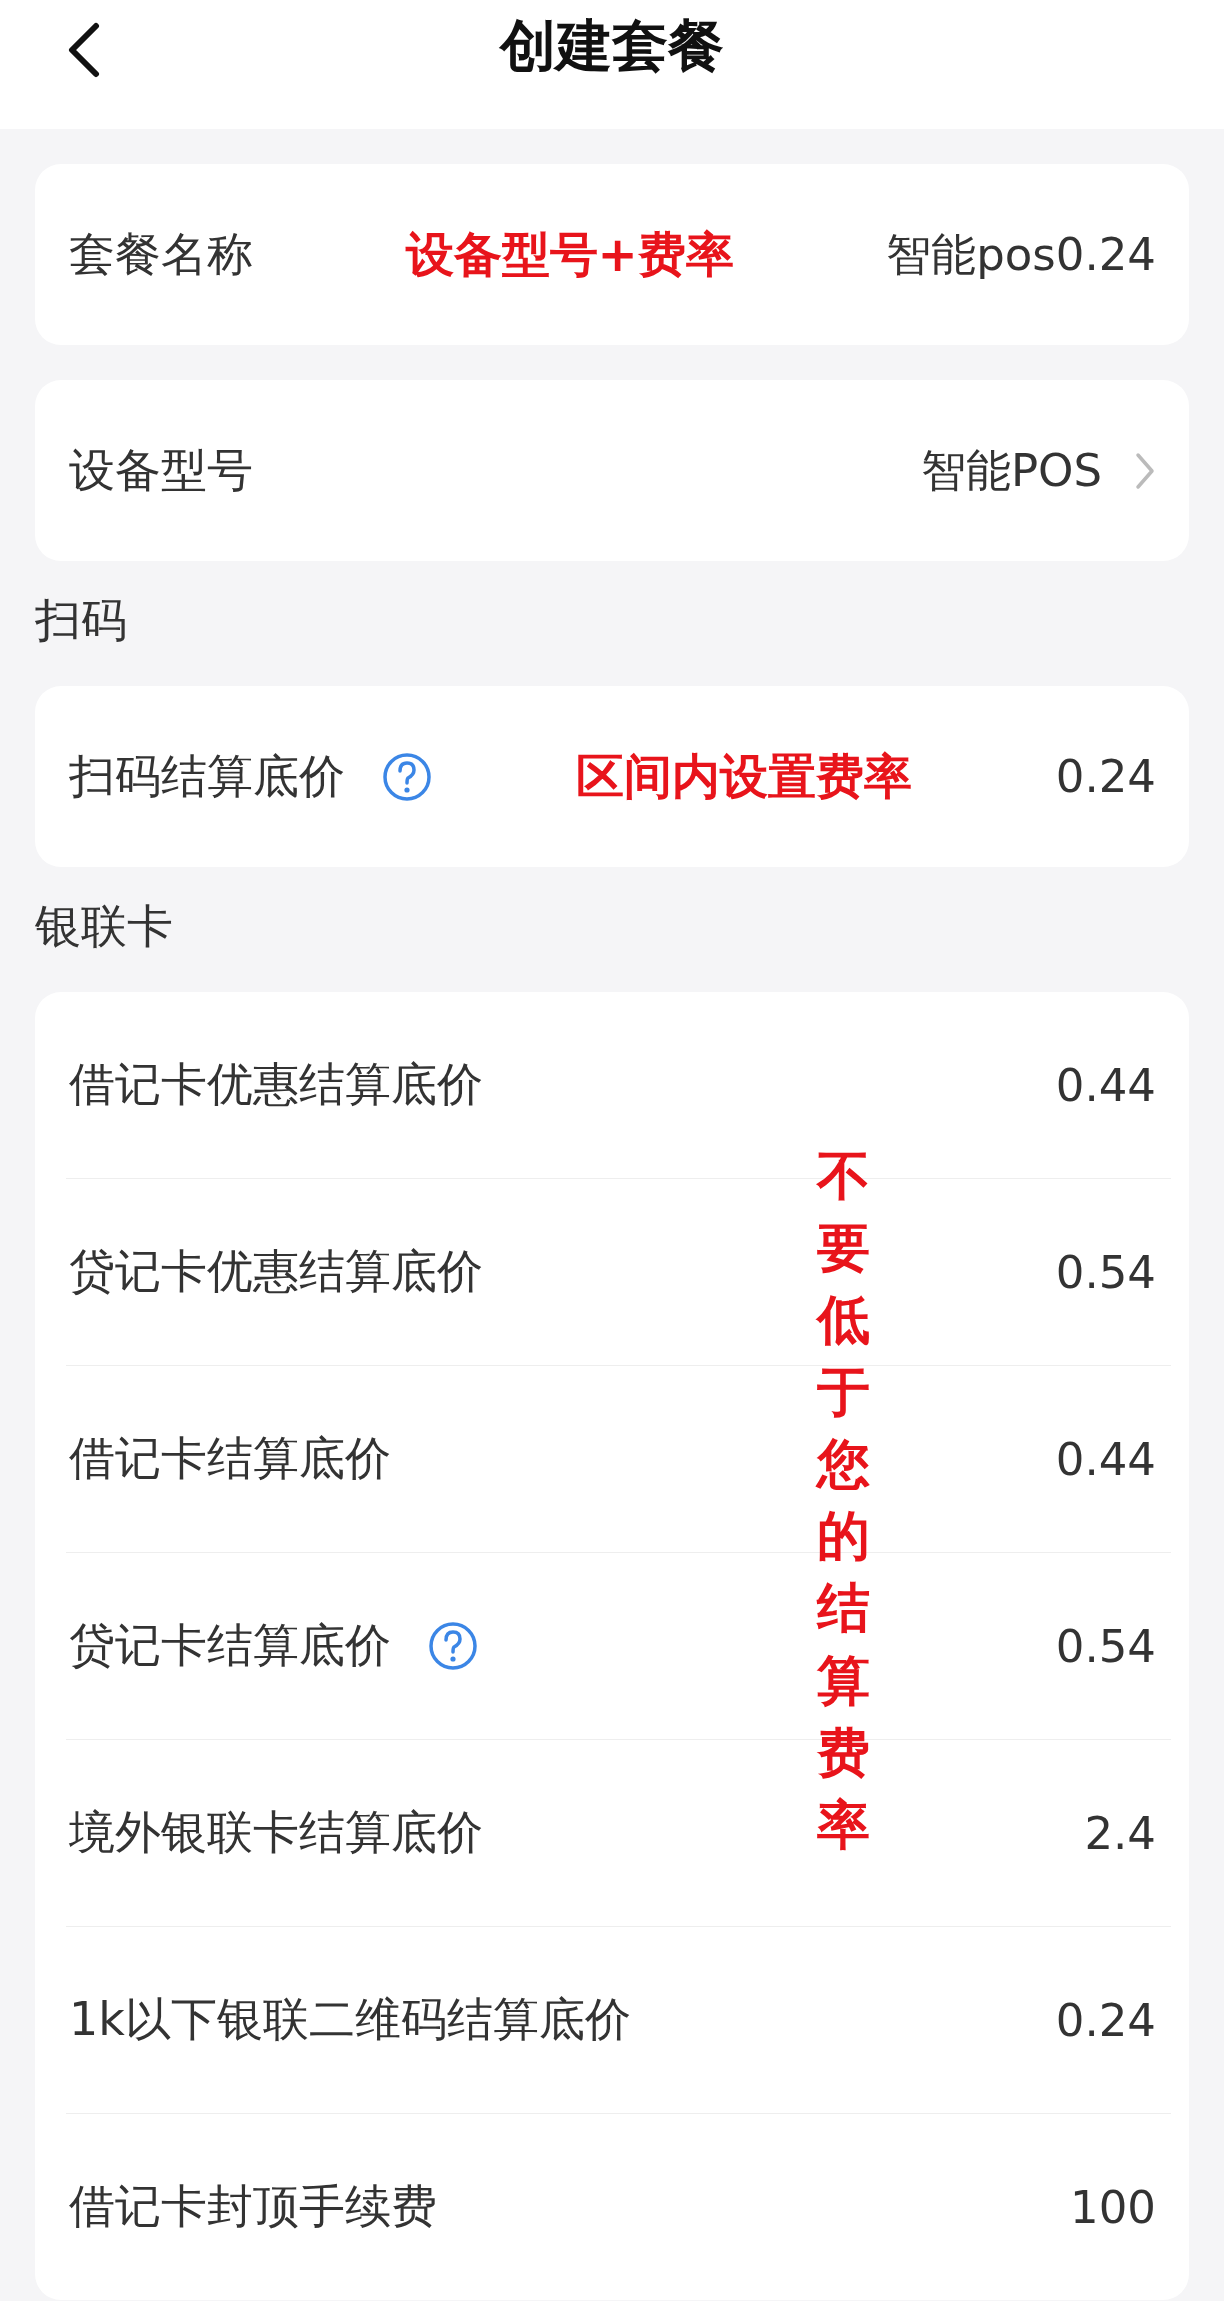 This screenshot has width=1224, height=2301. What do you see at coordinates (276, 1084) in the screenshot?
I see `field-label: 借记卡优惠结算底价` at bounding box center [276, 1084].